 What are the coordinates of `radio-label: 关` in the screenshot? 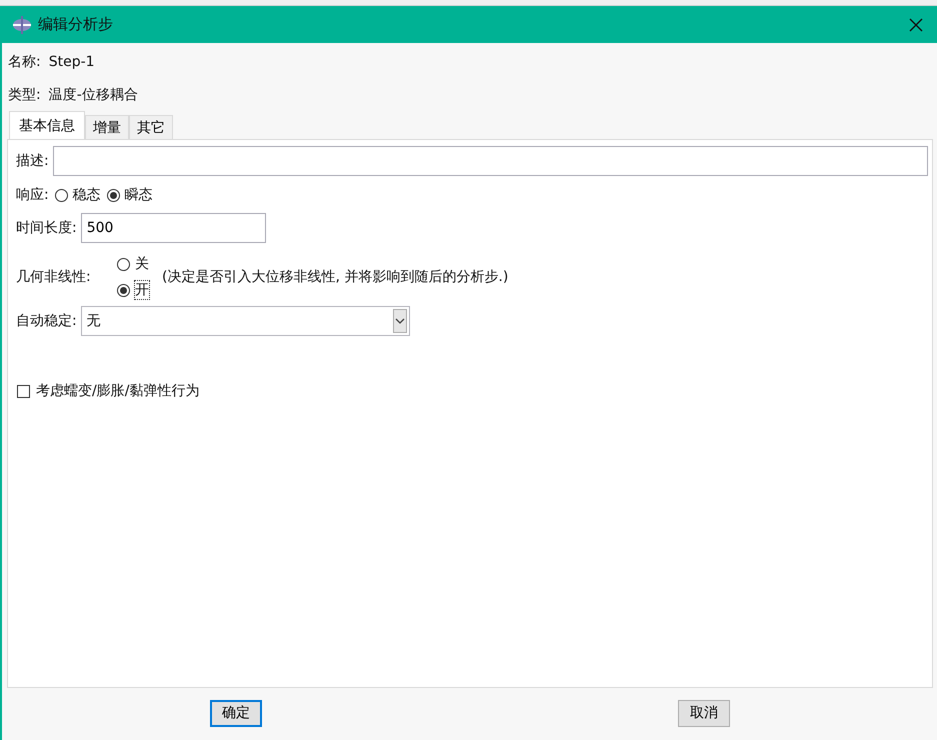 It's located at (142, 264).